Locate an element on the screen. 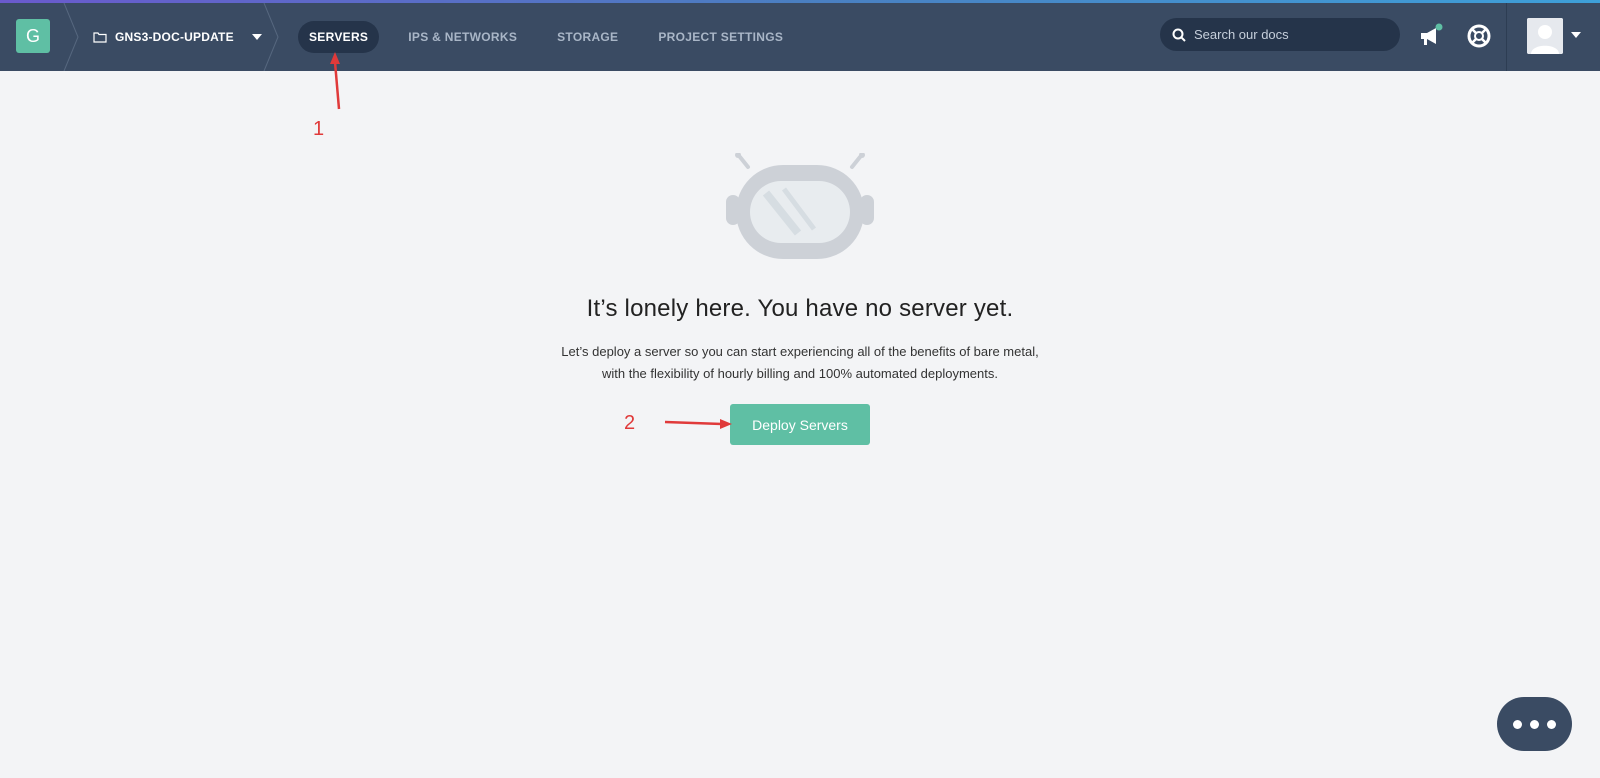 This screenshot has width=1600, height=778. lifebuoy-icon is located at coordinates (1479, 36).